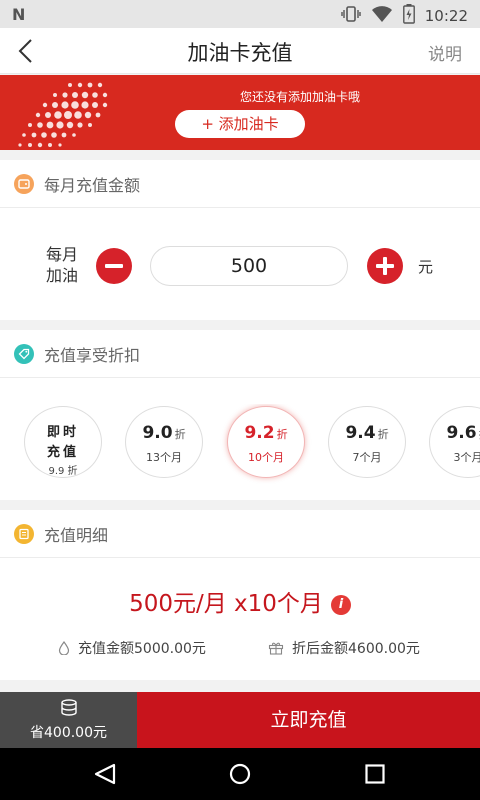 The height and width of the screenshot is (800, 480). I want to click on battery-icon, so click(408, 16).